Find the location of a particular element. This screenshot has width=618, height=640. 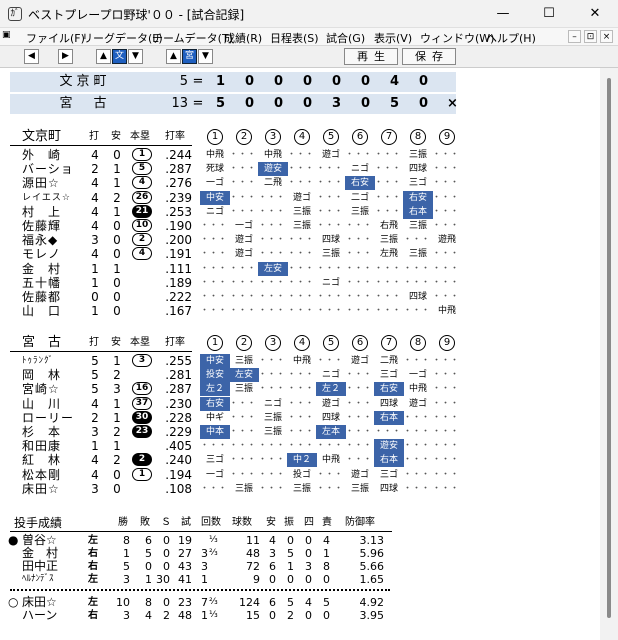

mdi-minimize-button: – is located at coordinates (574, 36).